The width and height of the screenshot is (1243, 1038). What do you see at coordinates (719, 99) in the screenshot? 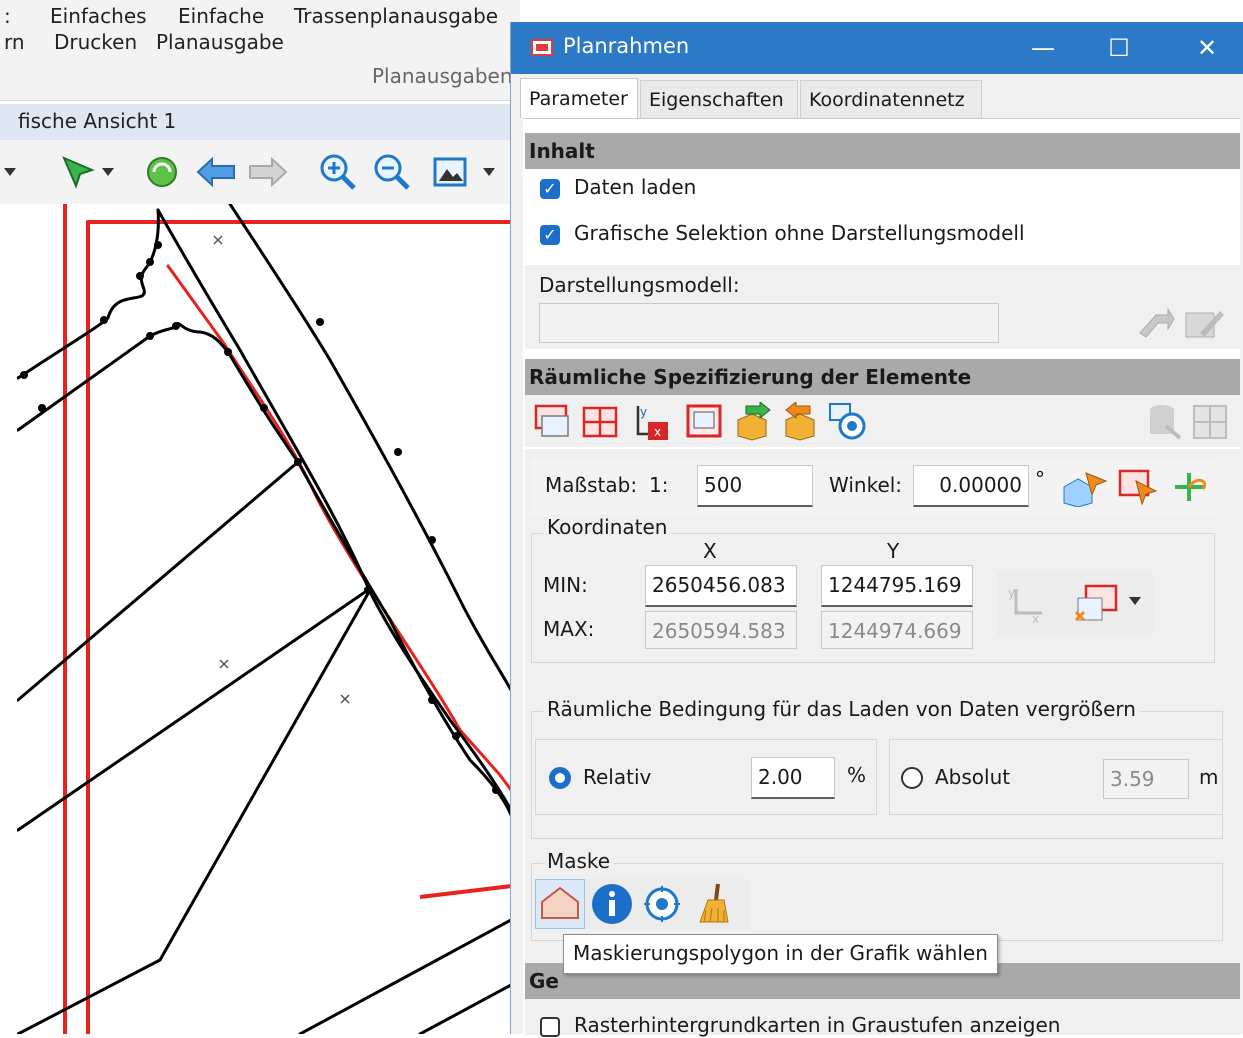
I see `tab-eigenschaften: Eigenschaften` at bounding box center [719, 99].